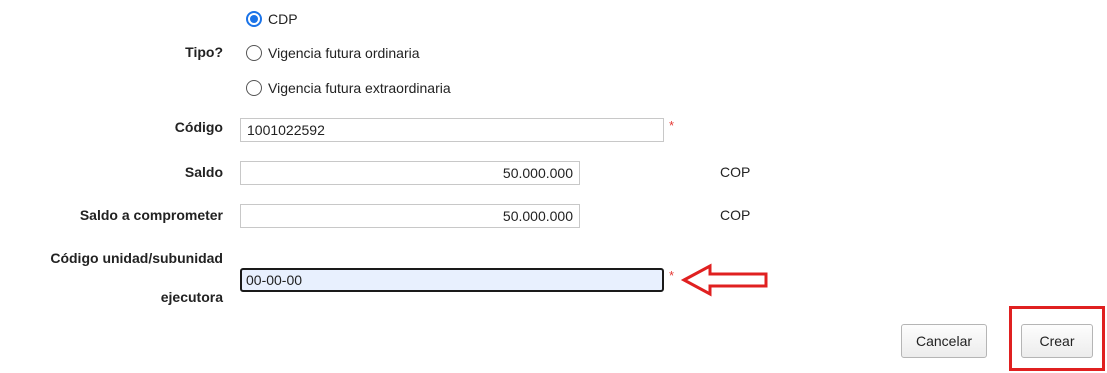  Describe the element at coordinates (359, 88) in the screenshot. I see `radio-label-vigencia-extraordinaria: Vigencia futura extraordinaria` at that location.